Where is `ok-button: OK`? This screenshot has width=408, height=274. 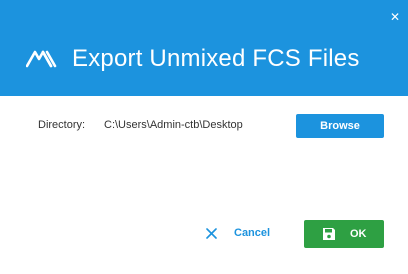 ok-button: OK is located at coordinates (344, 234).